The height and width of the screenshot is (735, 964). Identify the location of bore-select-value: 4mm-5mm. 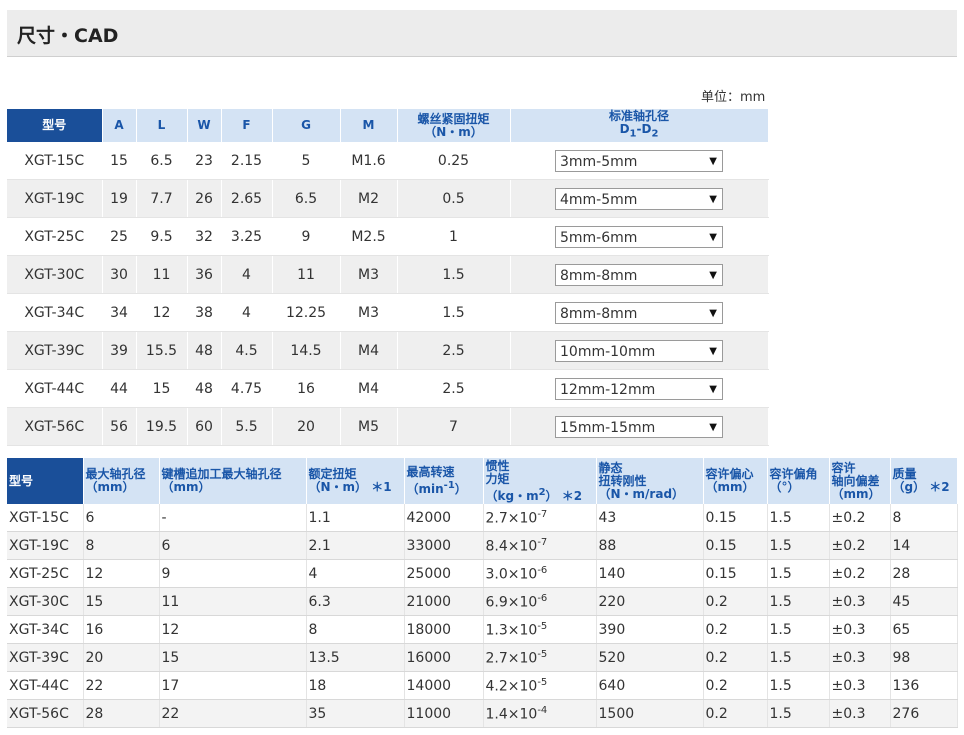
(599, 199).